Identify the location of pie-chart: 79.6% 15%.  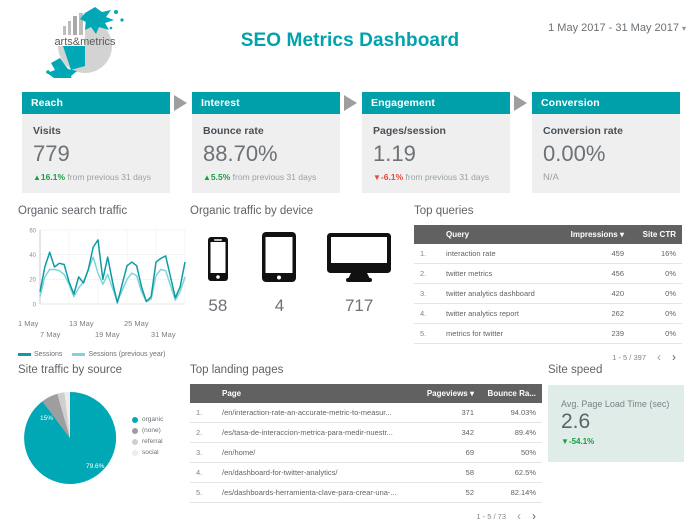
(73, 438).